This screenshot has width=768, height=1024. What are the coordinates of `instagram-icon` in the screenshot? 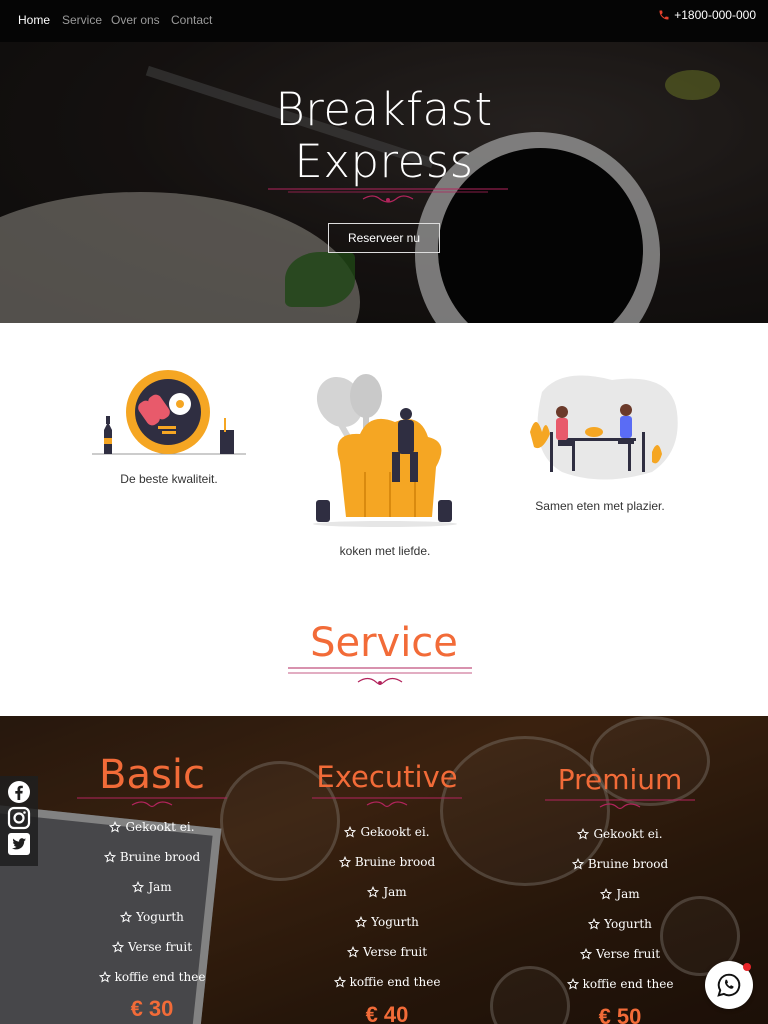 It's located at (19, 818).